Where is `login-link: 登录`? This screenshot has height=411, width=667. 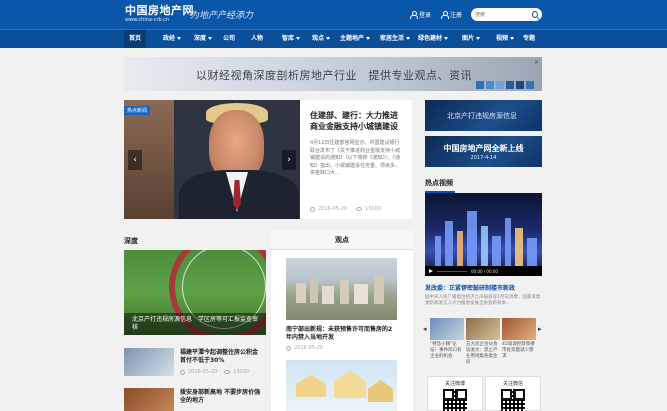 login-link: 登录 is located at coordinates (420, 14).